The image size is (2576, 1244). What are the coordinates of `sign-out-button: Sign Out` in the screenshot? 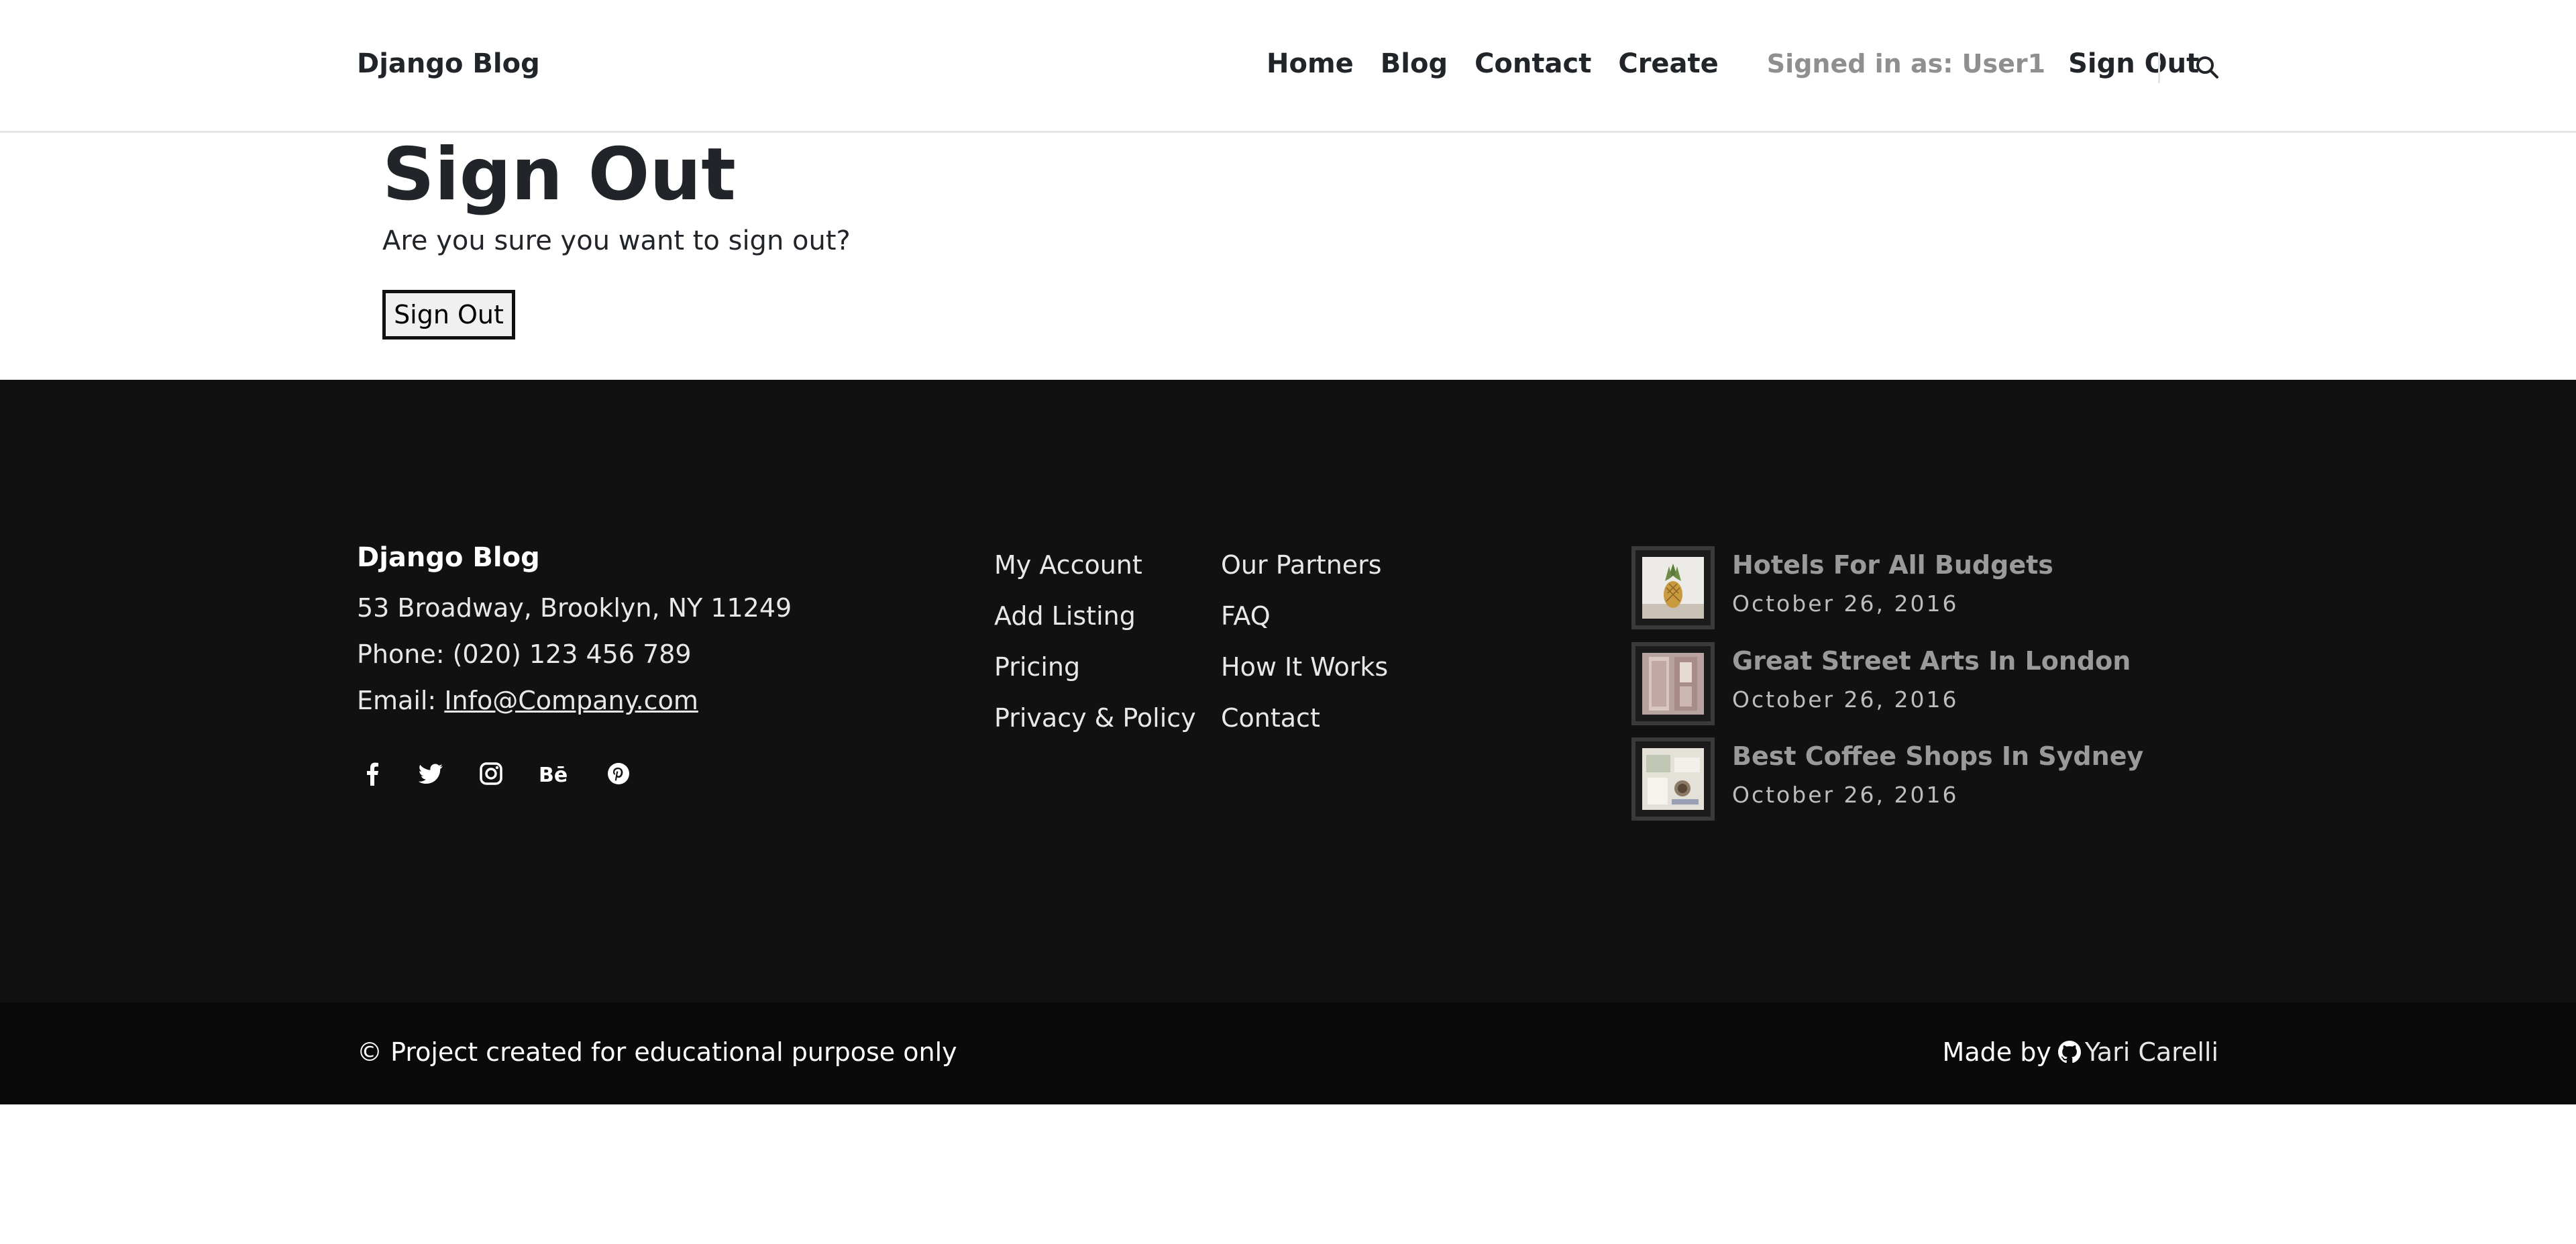 It's located at (448, 315).